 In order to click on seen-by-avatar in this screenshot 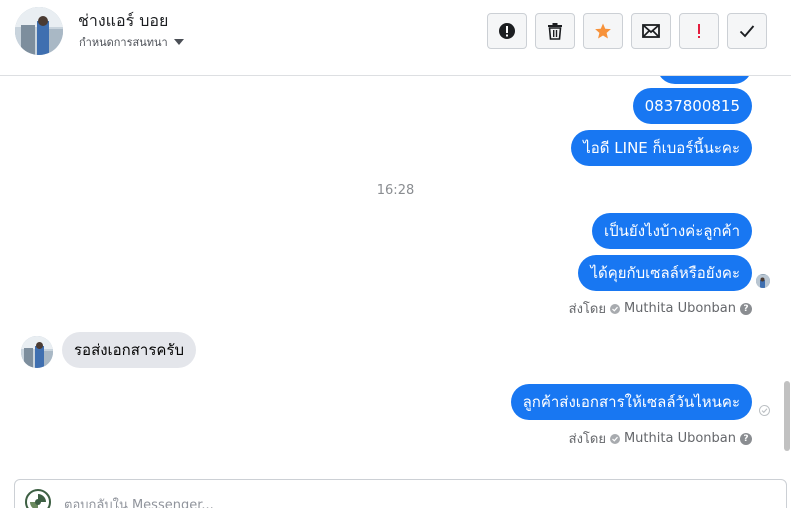, I will do `click(763, 281)`.